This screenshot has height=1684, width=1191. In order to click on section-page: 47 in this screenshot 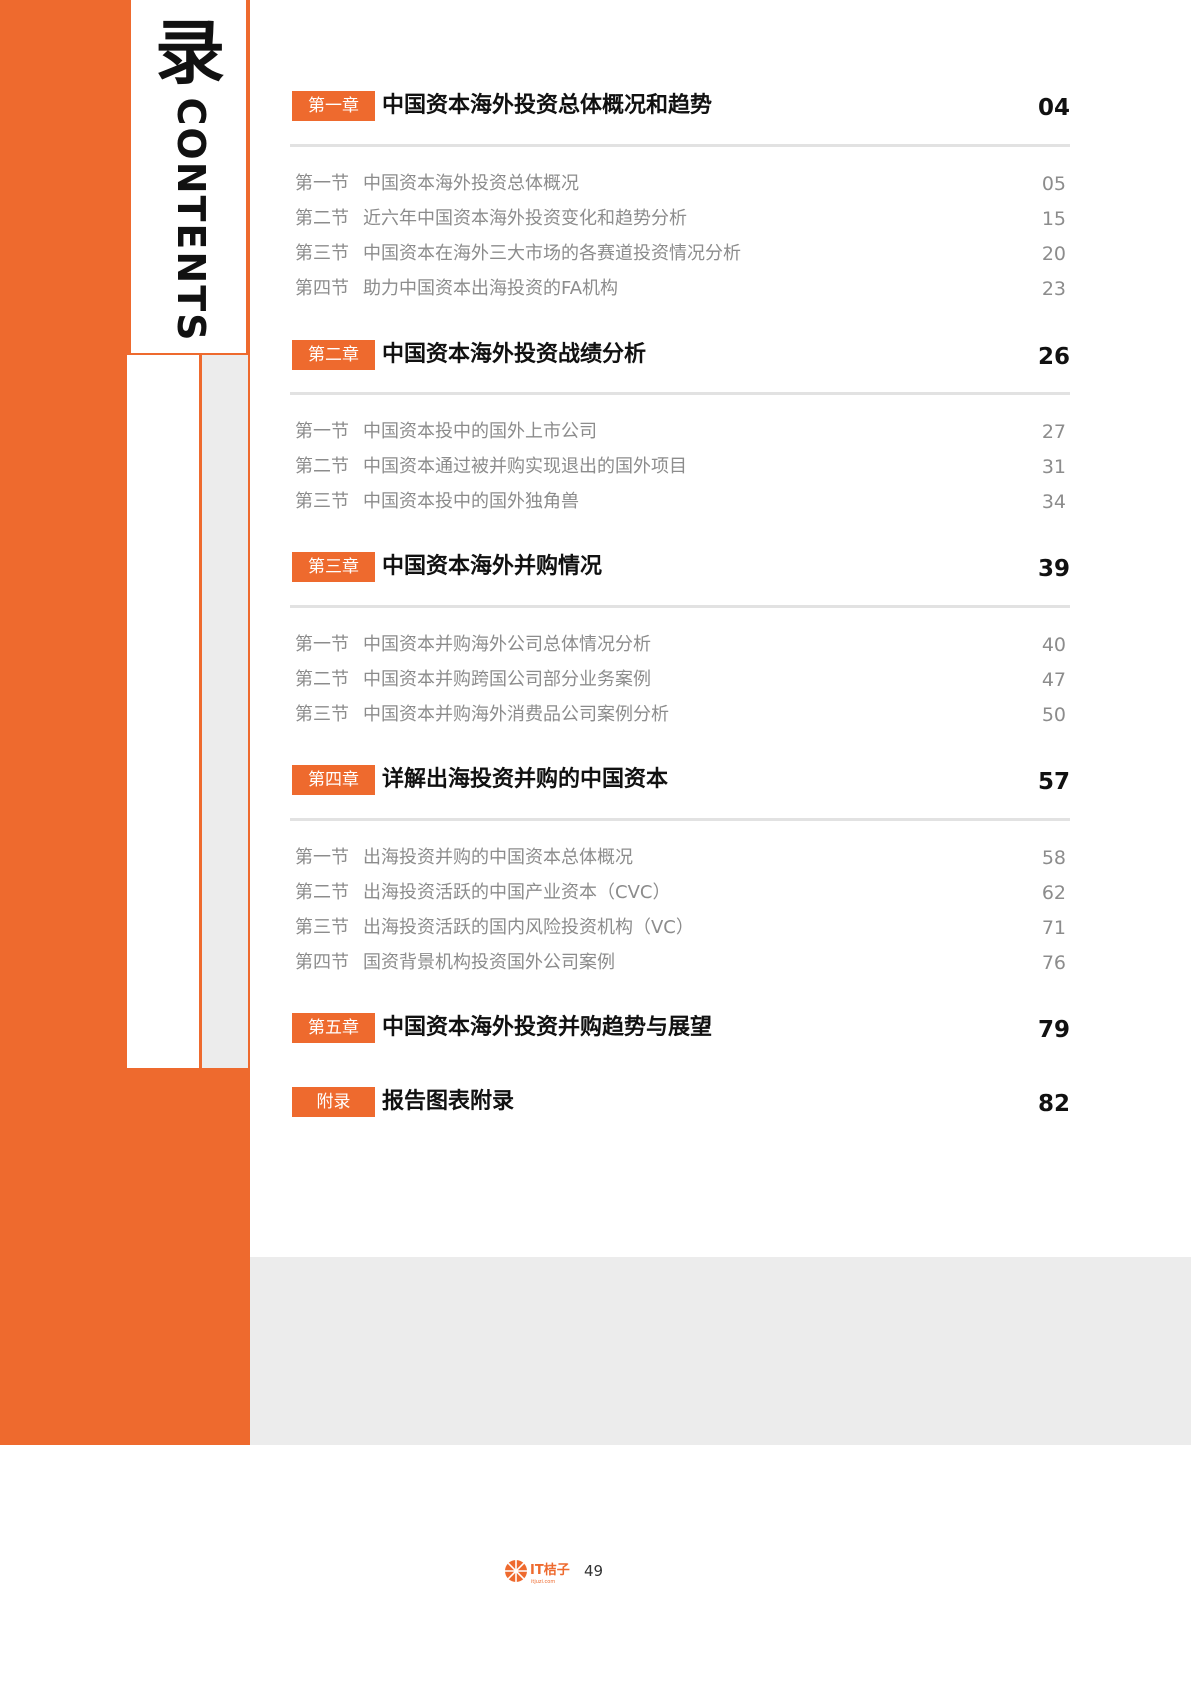, I will do `click(1053, 680)`.